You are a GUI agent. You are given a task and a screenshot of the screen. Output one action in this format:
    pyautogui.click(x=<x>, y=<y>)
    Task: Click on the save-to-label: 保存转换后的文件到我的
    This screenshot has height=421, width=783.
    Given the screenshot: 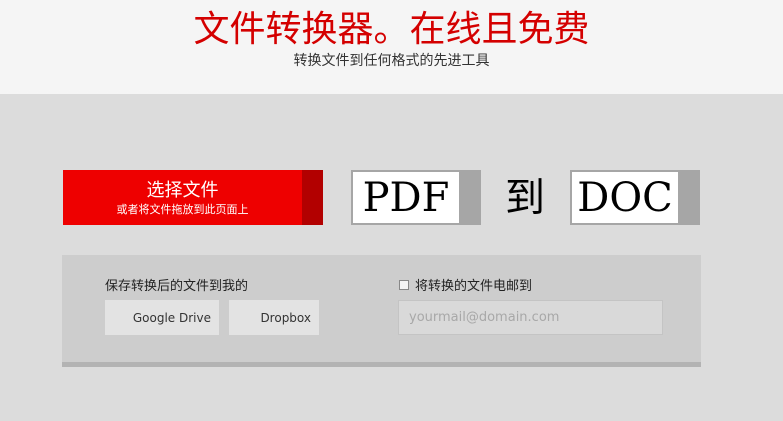 What is the action you would take?
    pyautogui.click(x=177, y=286)
    